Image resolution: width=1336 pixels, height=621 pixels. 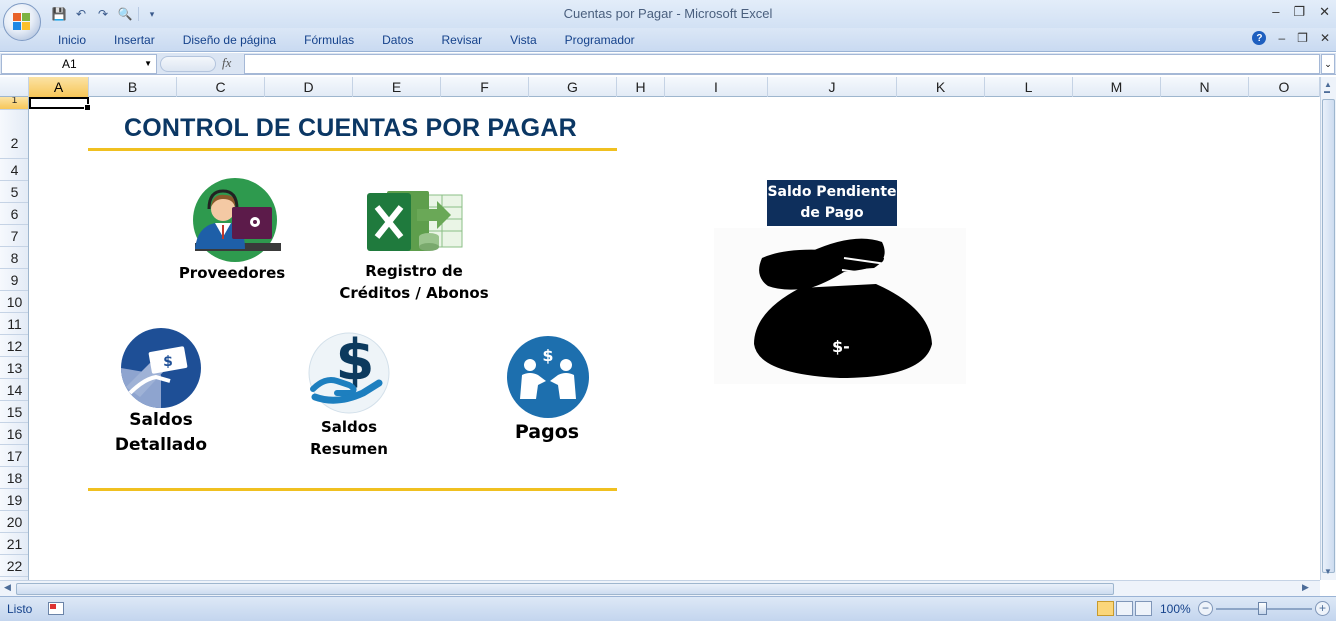 I want to click on tab-programador: Programador, so click(x=600, y=40).